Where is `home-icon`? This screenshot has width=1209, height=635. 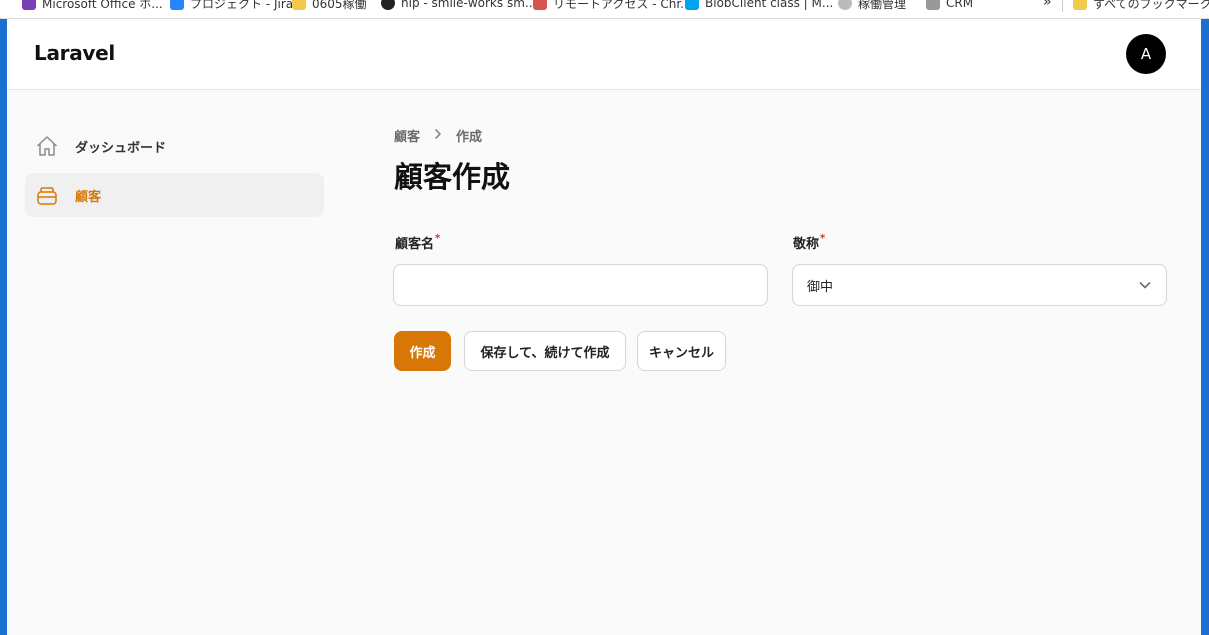
home-icon is located at coordinates (47, 146).